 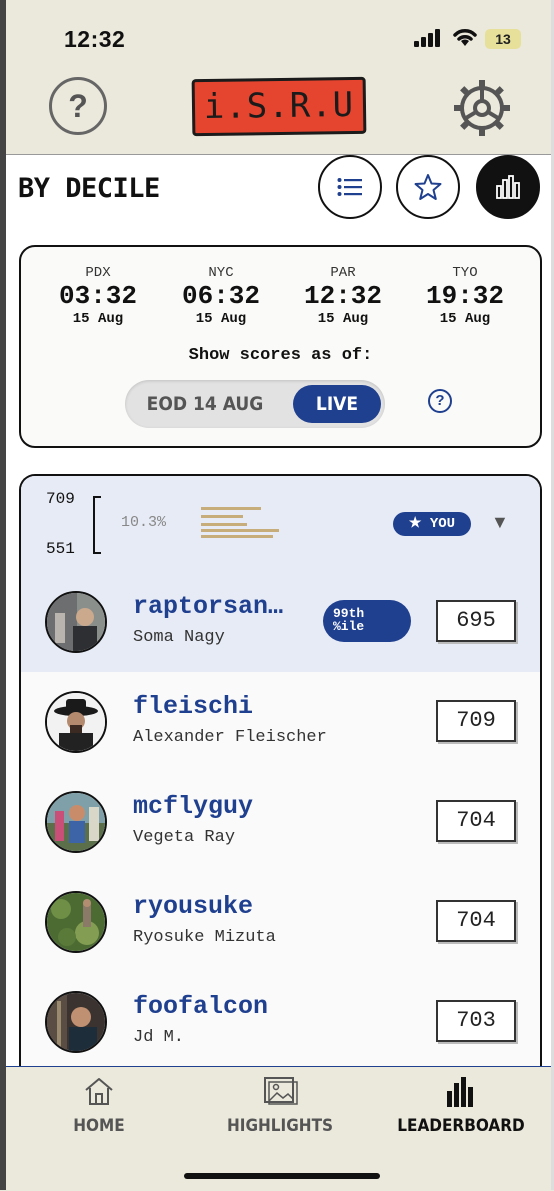 I want to click on leaderboard-bar-icon, so click(x=460, y=1092).